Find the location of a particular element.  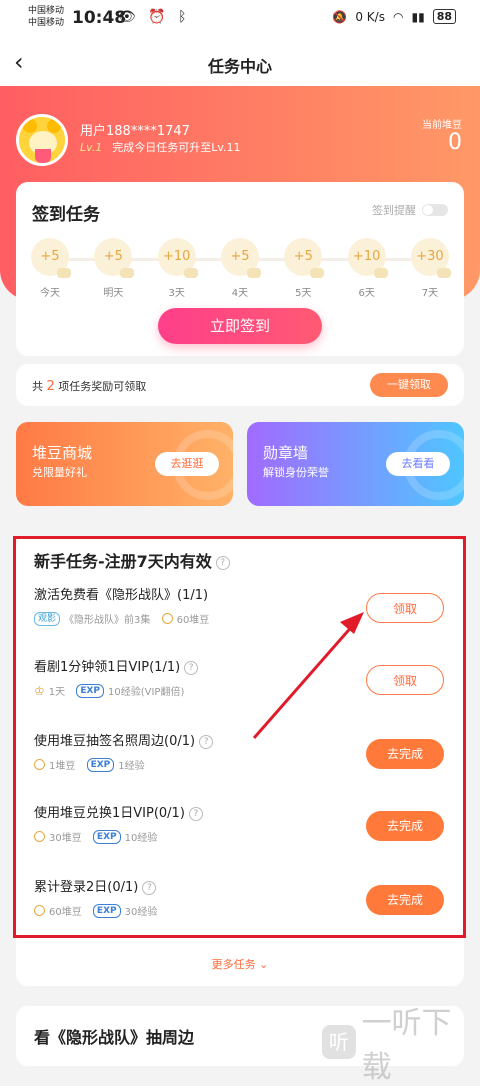

browse-button: 去逛逛 is located at coordinates (187, 464).